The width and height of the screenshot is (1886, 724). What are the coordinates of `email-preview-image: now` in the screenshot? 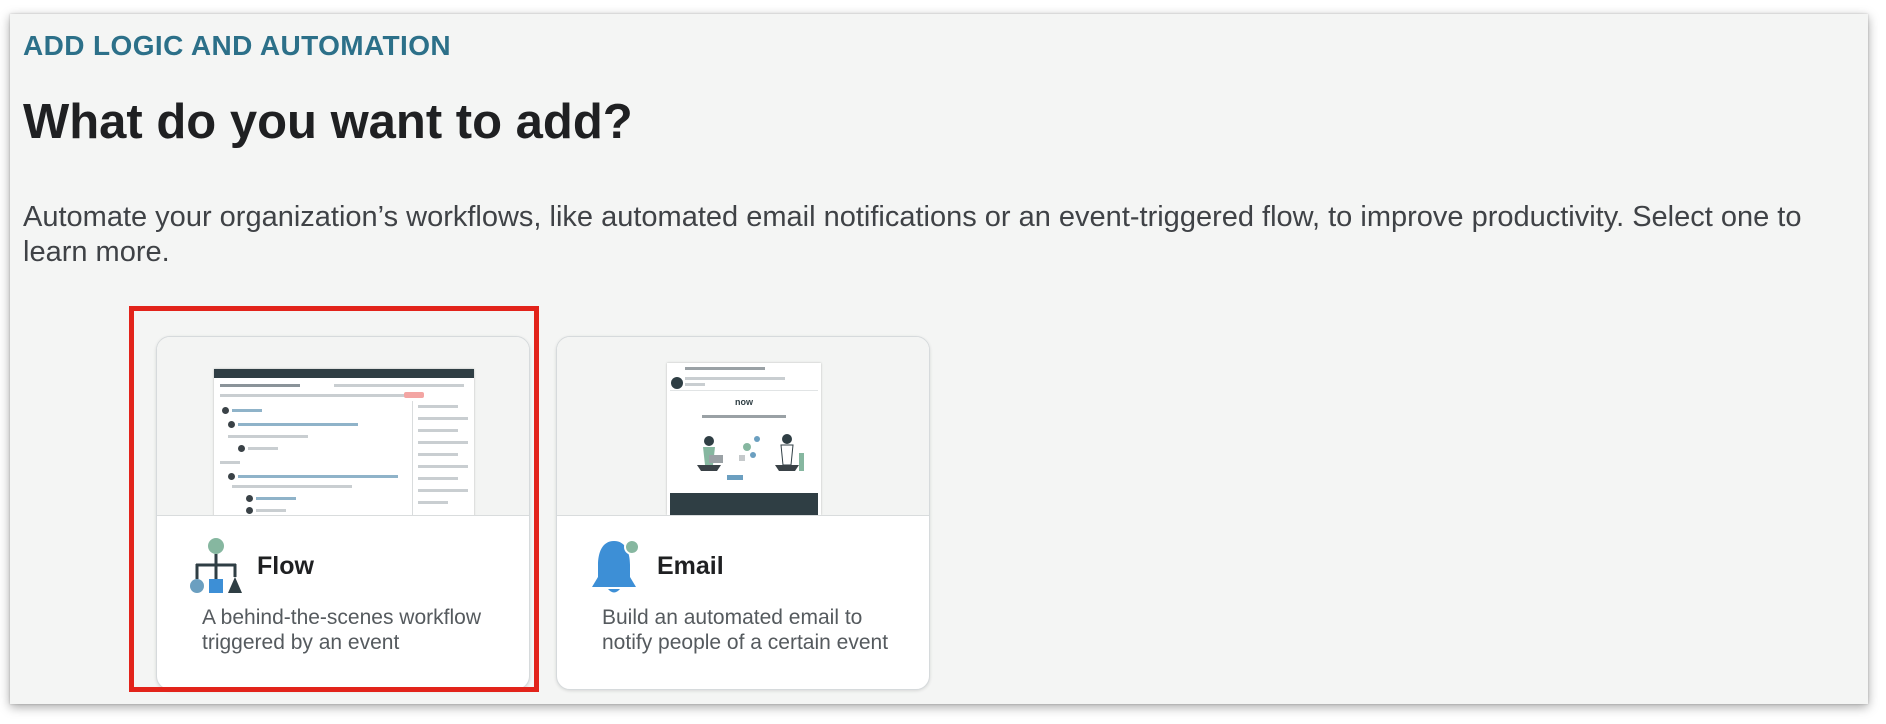 It's located at (743, 426).